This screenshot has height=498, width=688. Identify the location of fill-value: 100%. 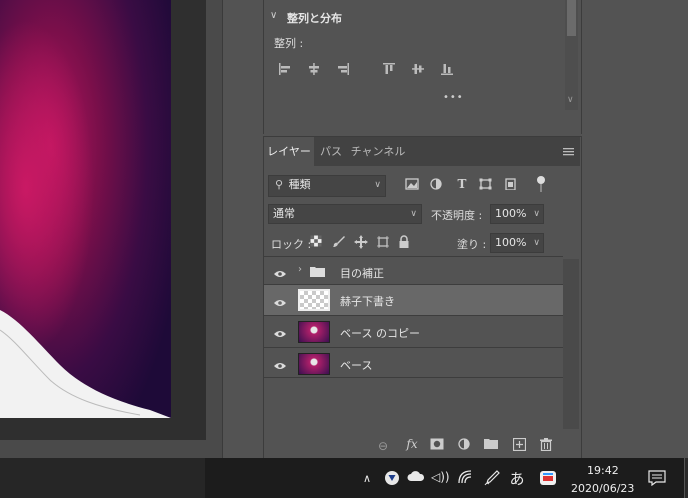
(511, 242).